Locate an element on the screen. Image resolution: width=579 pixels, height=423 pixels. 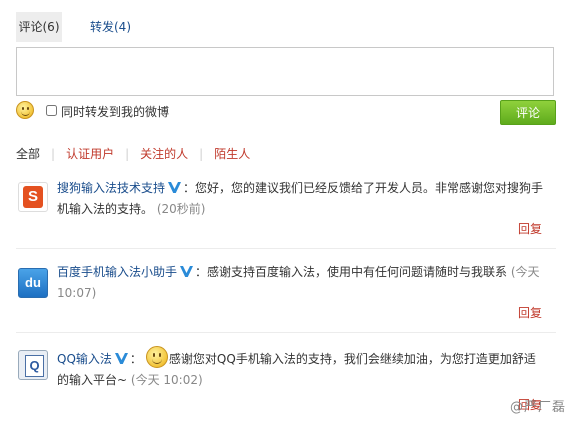
watermark: @严厂磊 is located at coordinates (538, 407).